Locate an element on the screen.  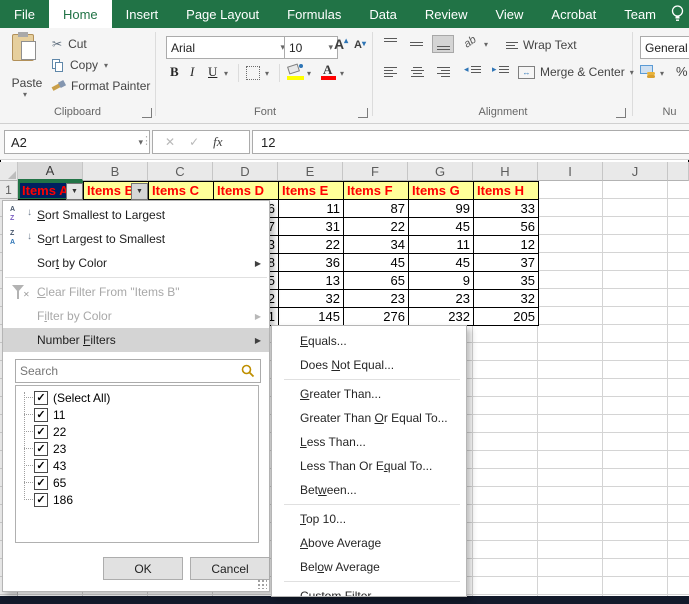
cell-E5: 36 is located at coordinates (311, 262).